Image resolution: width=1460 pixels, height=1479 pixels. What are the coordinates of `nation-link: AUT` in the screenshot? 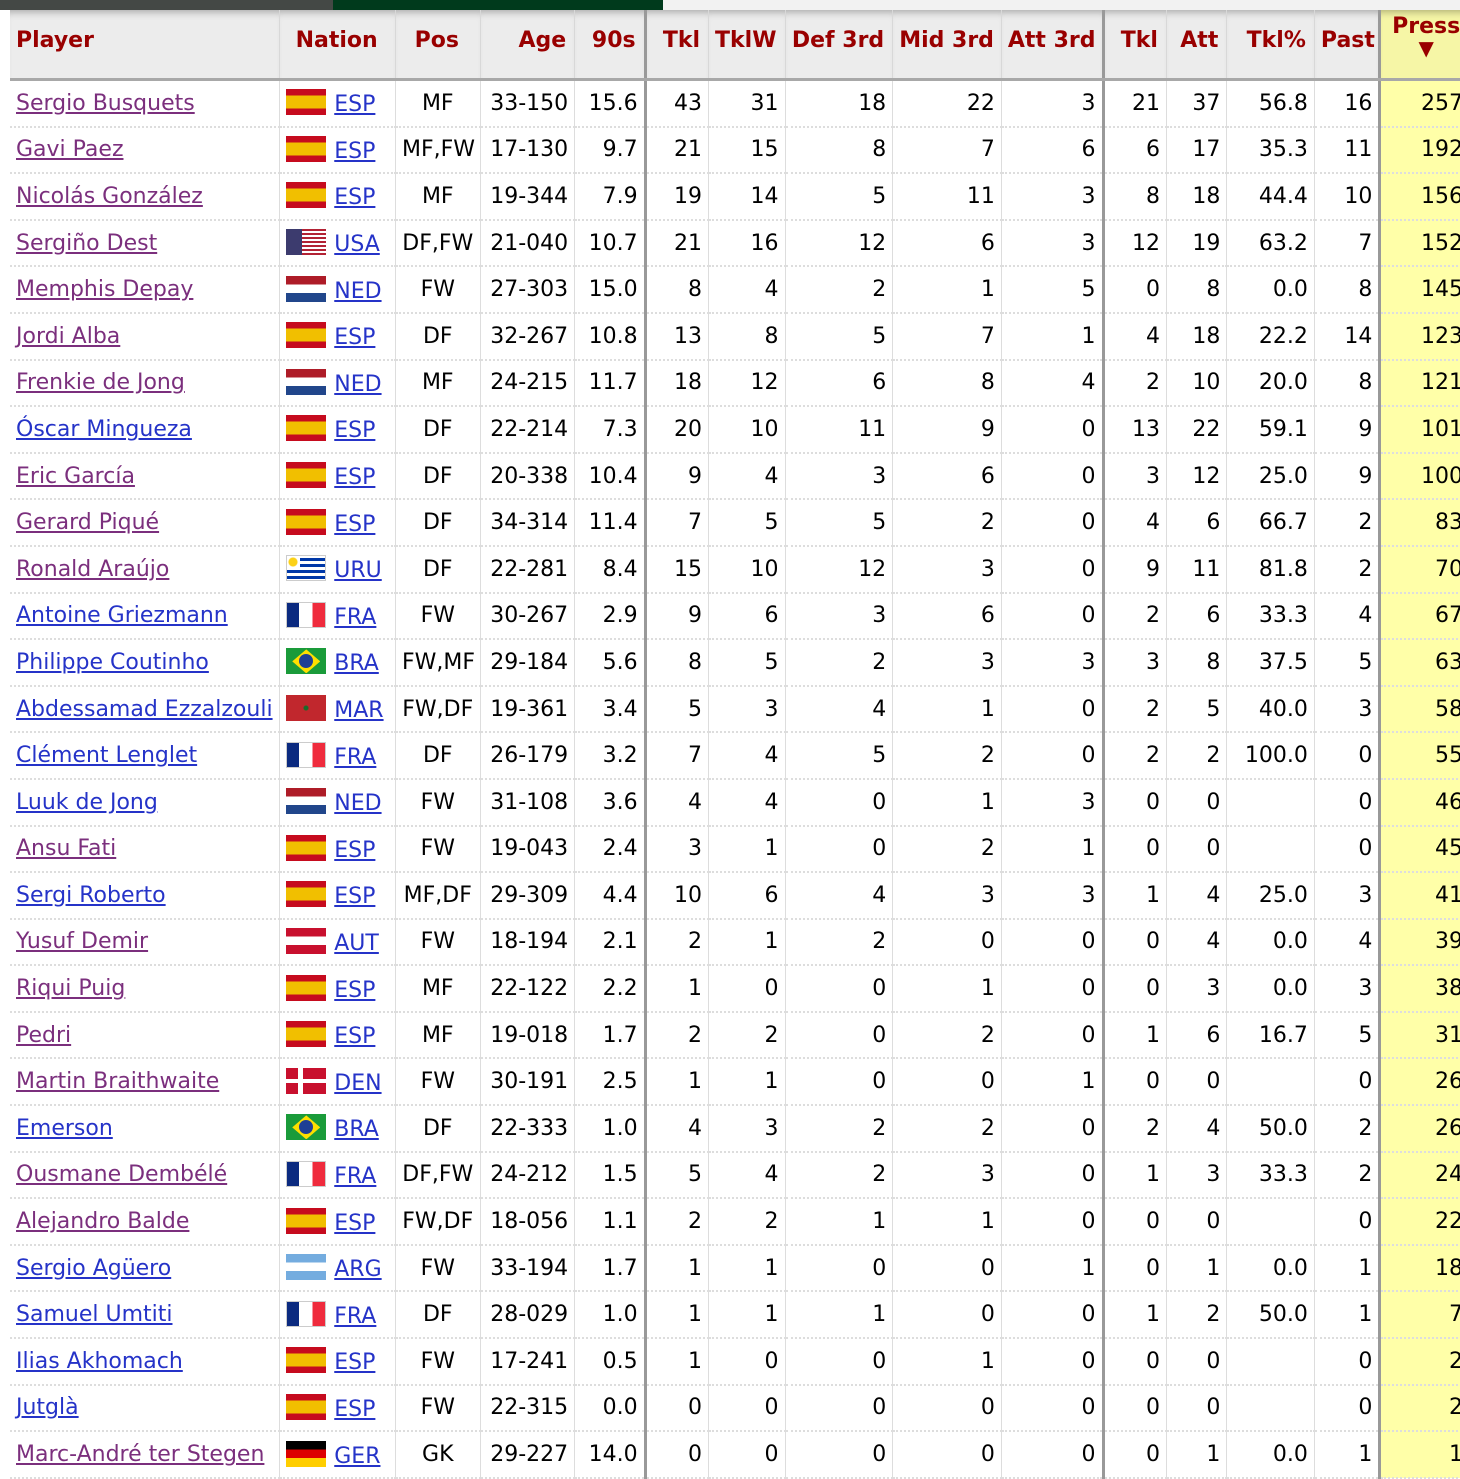 It's located at (356, 943).